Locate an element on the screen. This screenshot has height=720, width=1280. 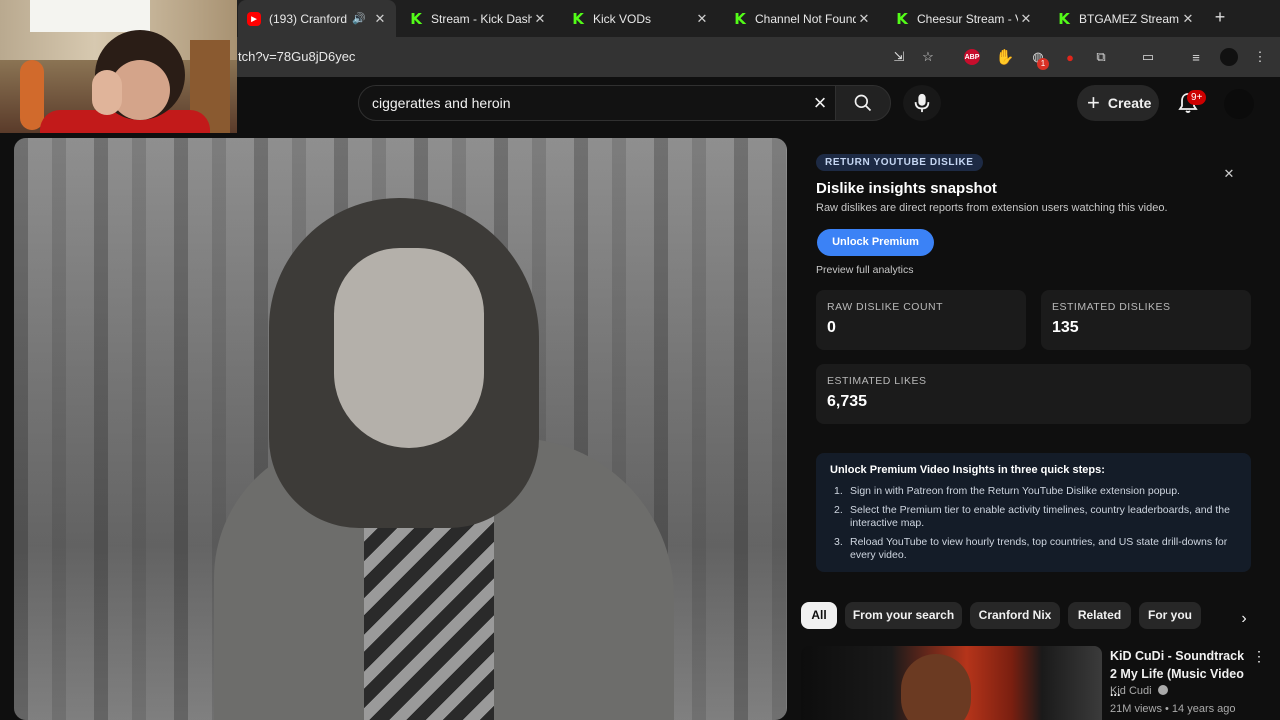
create-button: + Create is located at coordinates (1118, 103).